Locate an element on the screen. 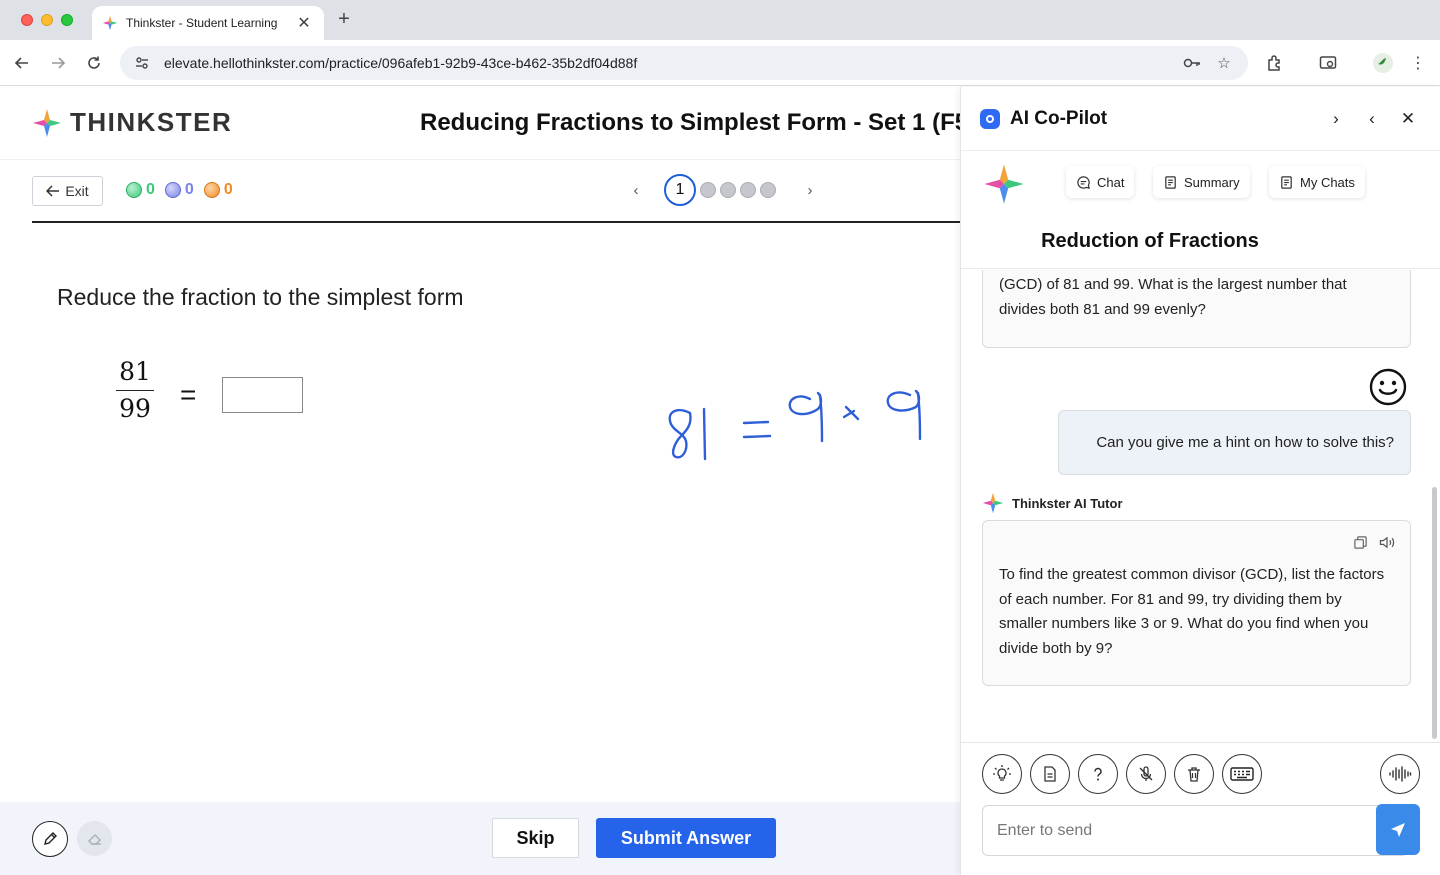  help-button is located at coordinates (1098, 774).